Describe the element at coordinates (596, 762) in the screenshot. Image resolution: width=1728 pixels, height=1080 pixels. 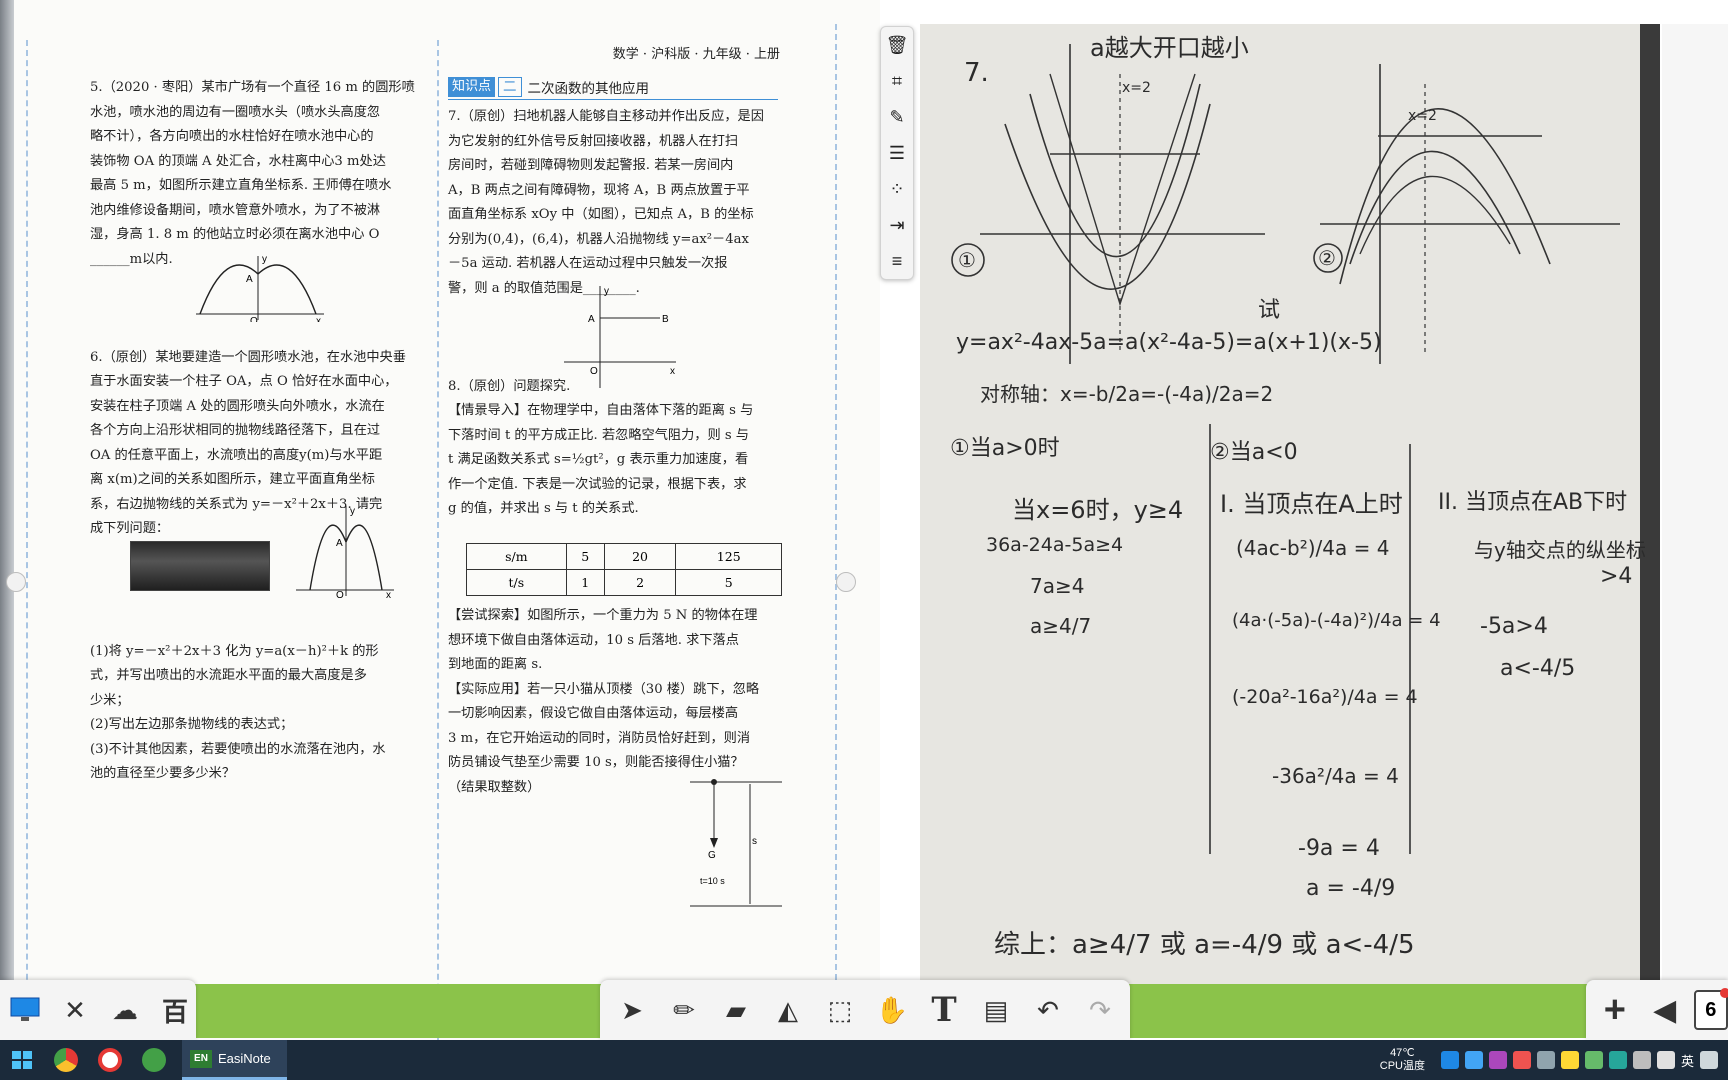
I see `text-line: 防员铺设气垫至少需要 10 s，则能否接得住小猫？` at that location.